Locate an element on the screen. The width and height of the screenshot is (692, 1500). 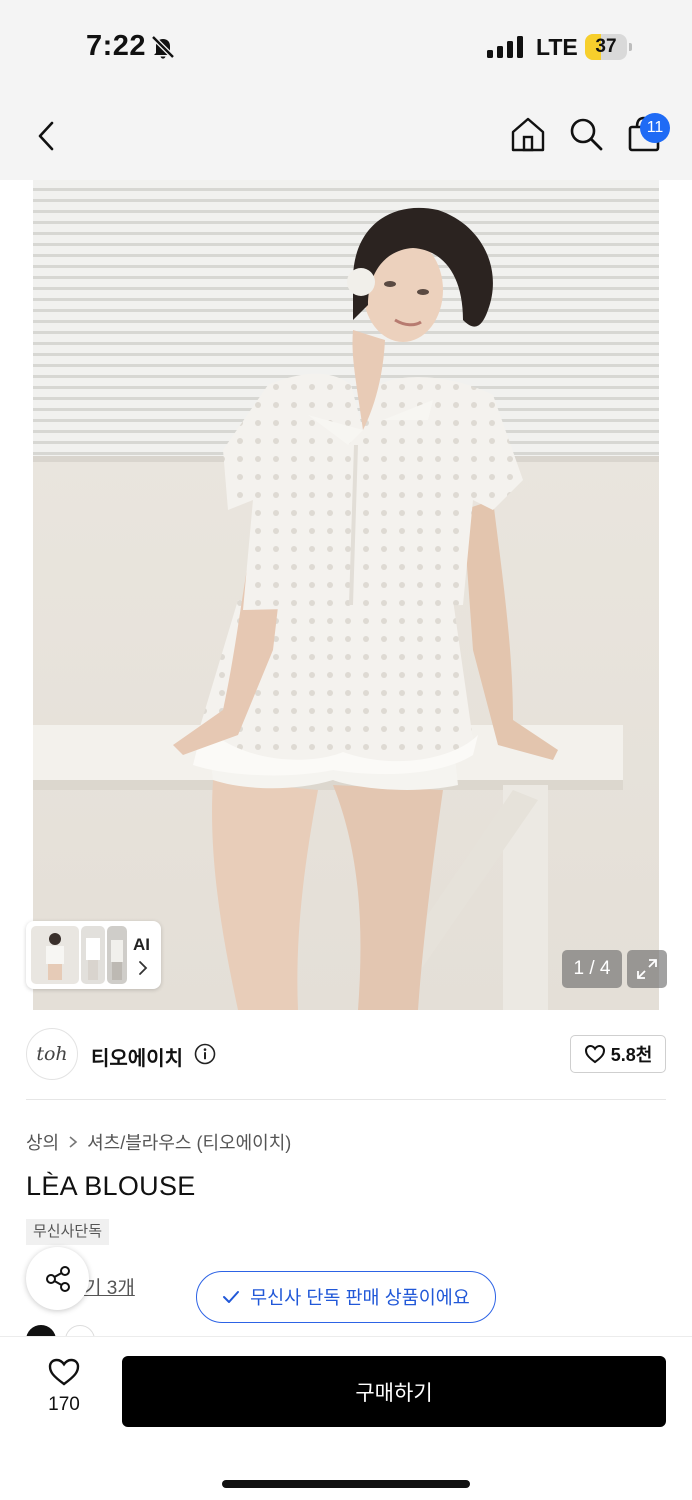
status-bar: 7:22 LTE 37 is located at coordinates (346, 48).